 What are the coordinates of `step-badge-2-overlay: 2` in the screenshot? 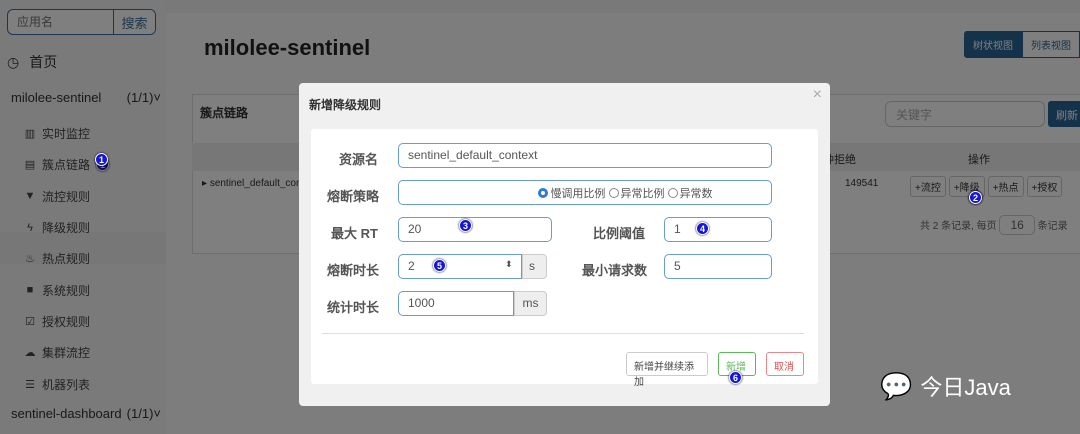 It's located at (975, 197).